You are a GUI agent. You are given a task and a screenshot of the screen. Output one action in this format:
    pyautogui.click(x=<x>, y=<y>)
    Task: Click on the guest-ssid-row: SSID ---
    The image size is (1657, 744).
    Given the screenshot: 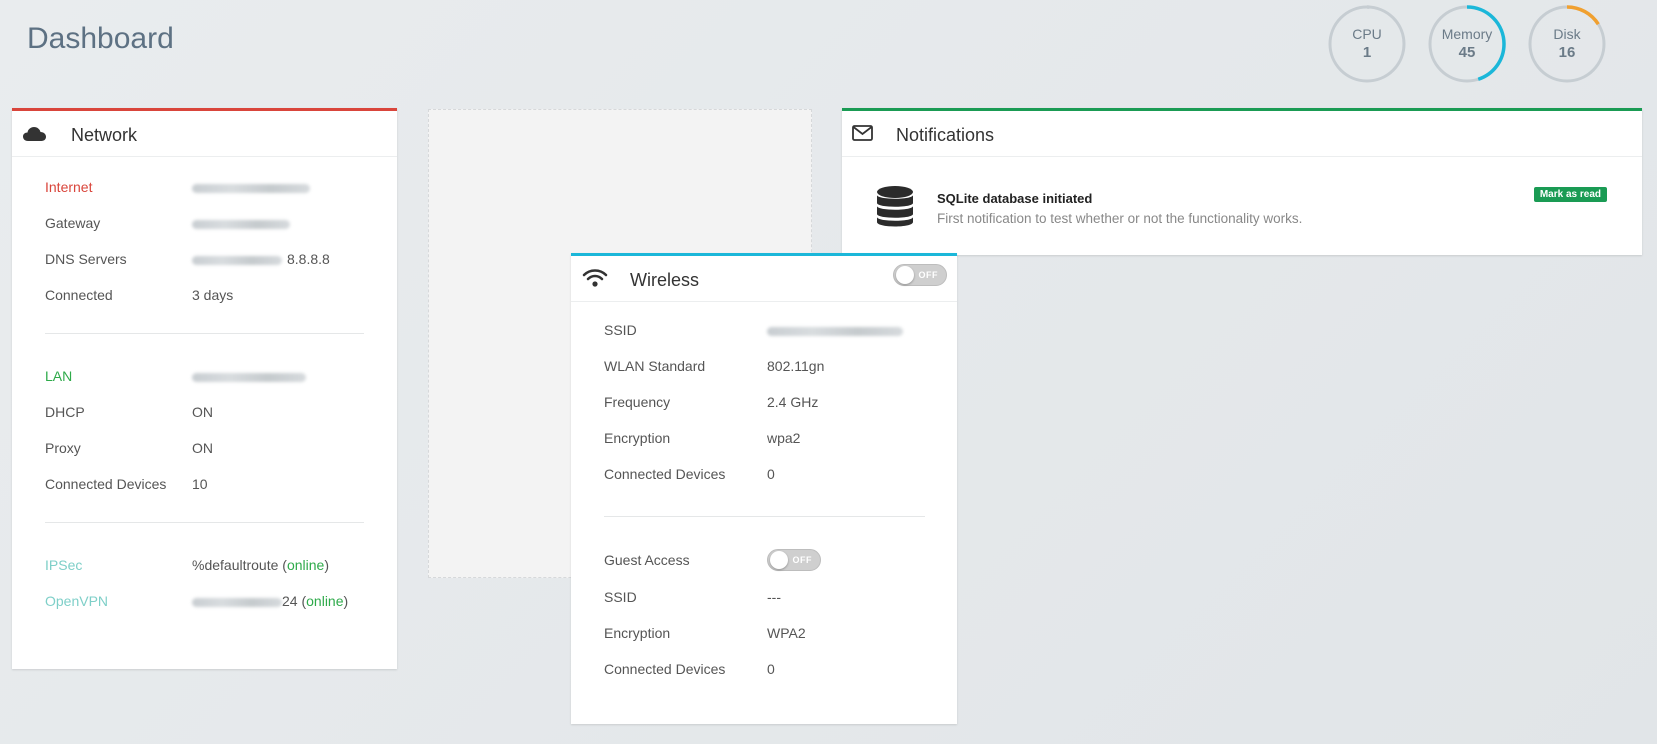 What is the action you would take?
    pyautogui.click(x=780, y=597)
    